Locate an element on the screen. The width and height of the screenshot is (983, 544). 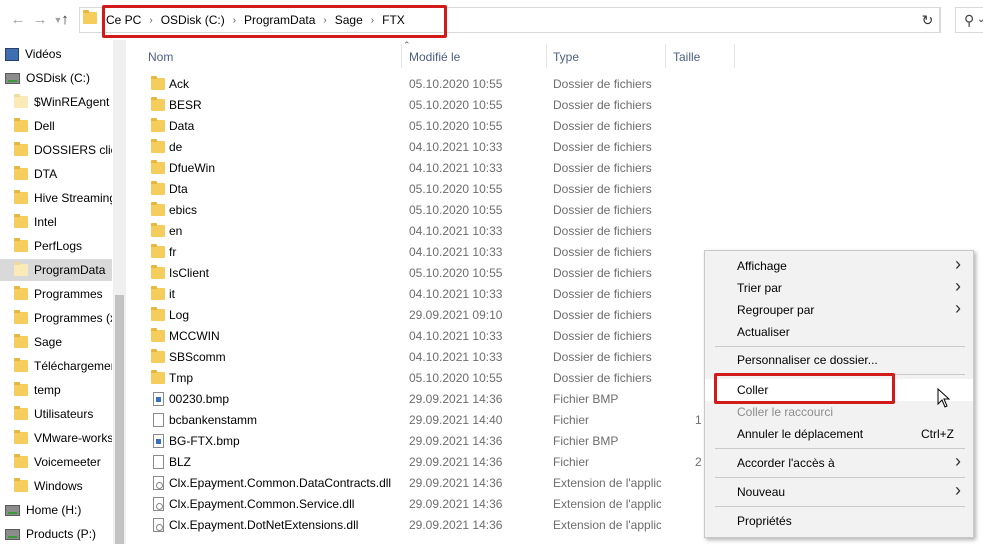
file-row: Ack 05.10.2020 10:55 Dossier de fichiers is located at coordinates (560, 84).